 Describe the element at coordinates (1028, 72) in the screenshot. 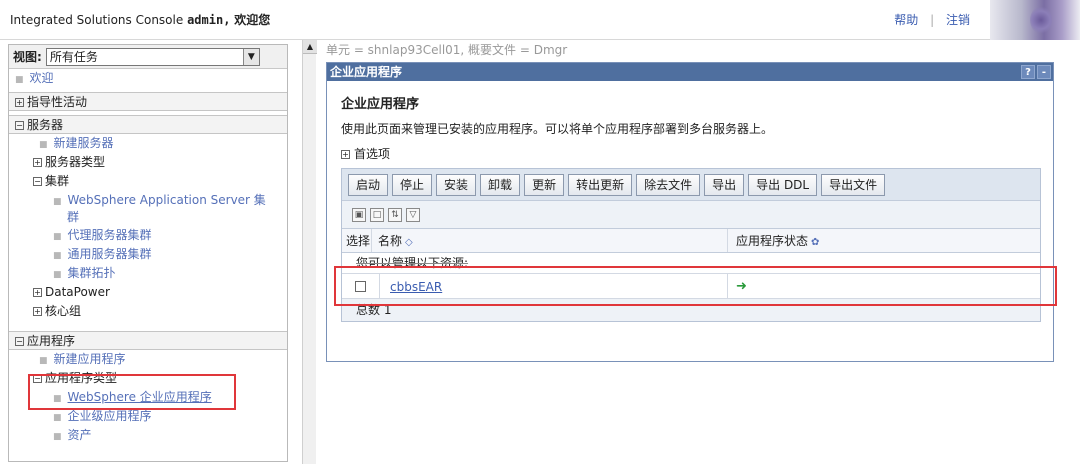

I see `help-icon: ?` at that location.